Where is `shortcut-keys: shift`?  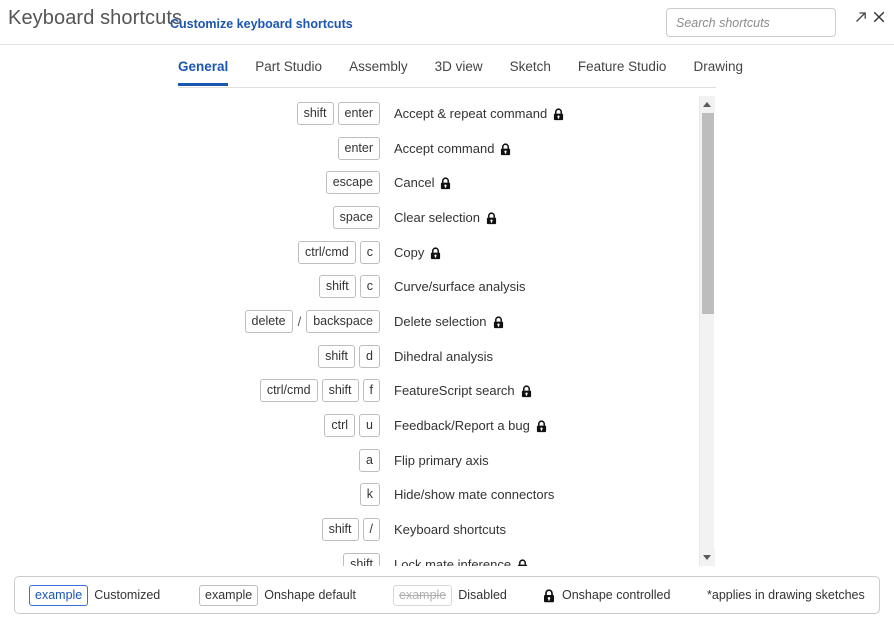 shortcut-keys: shift is located at coordinates (190, 559).